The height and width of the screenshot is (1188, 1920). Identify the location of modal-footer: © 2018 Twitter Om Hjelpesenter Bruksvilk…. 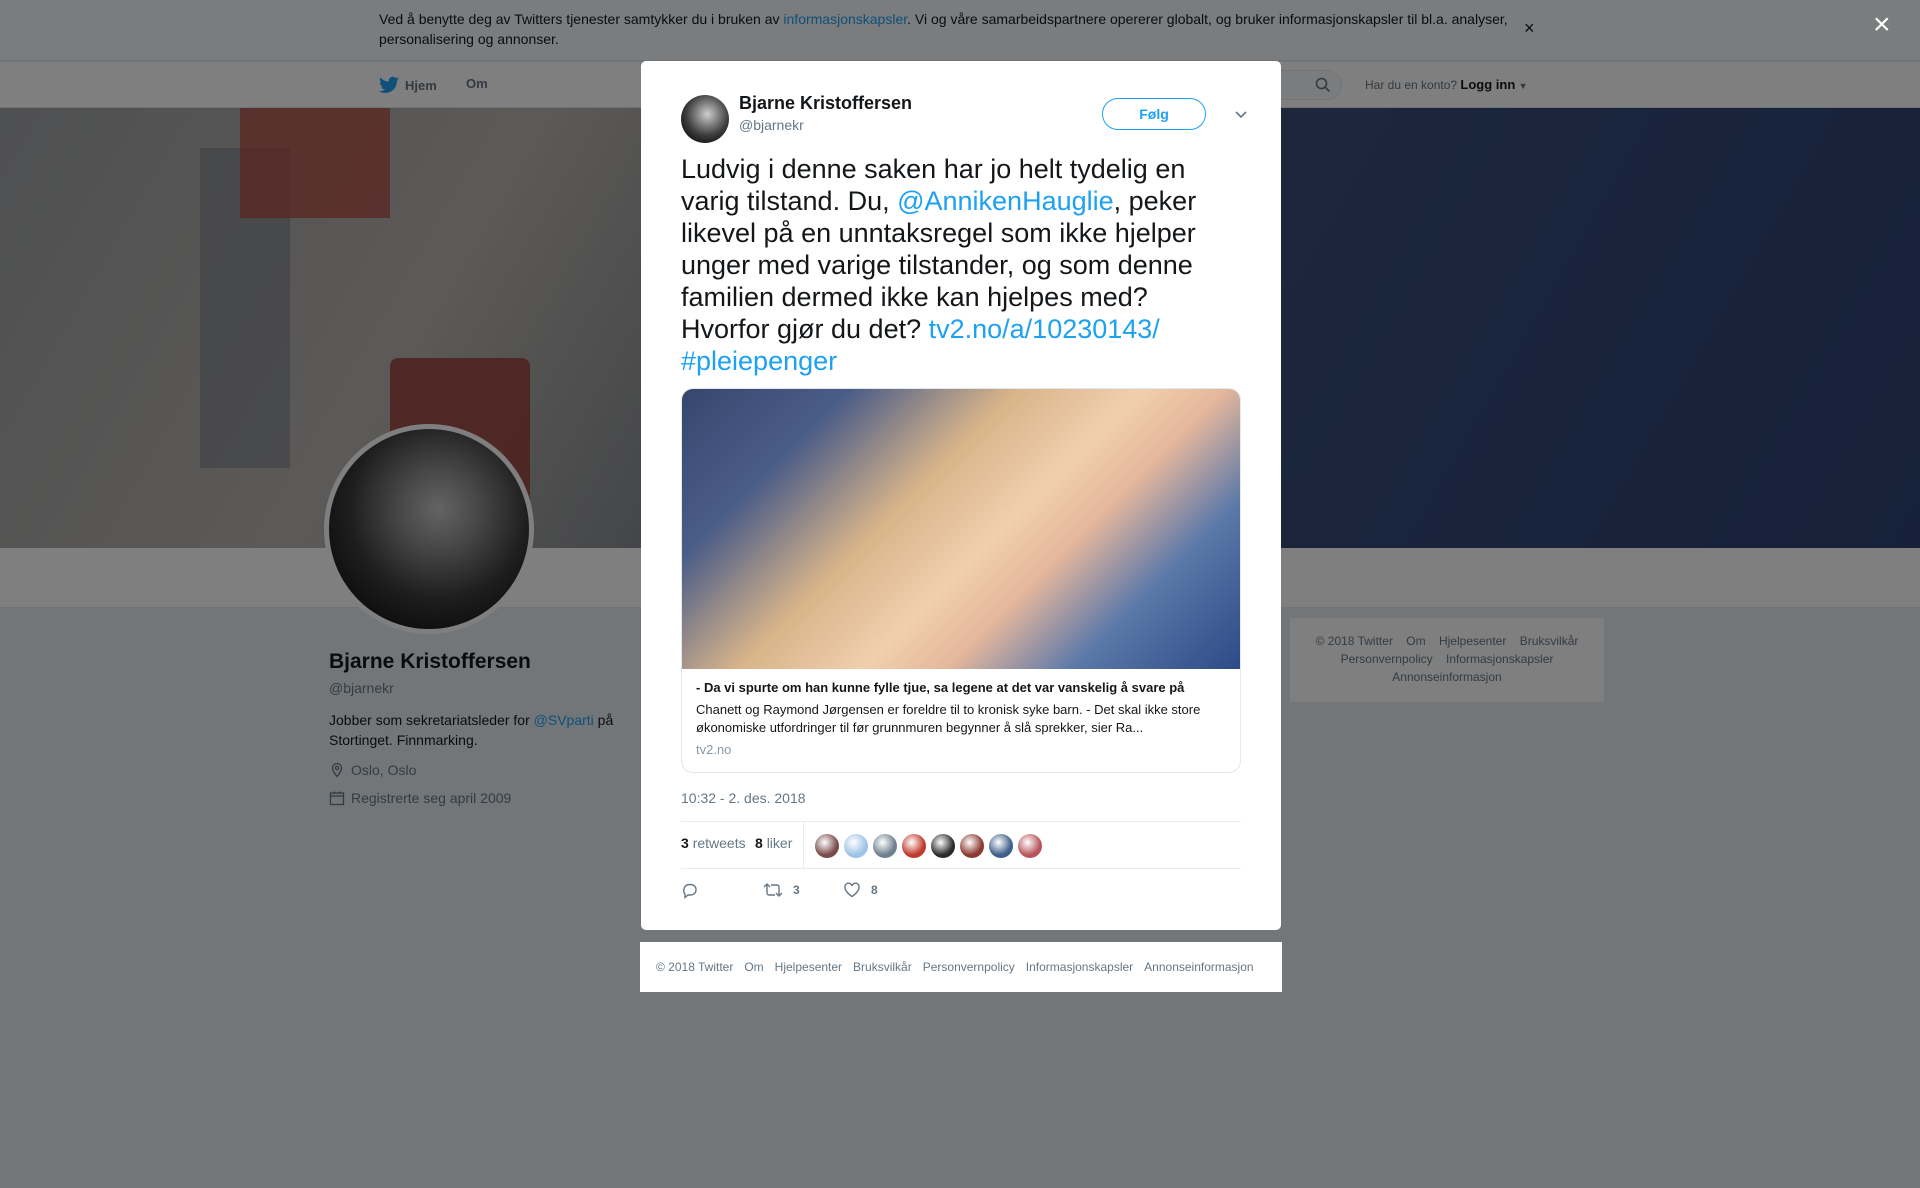
(961, 967).